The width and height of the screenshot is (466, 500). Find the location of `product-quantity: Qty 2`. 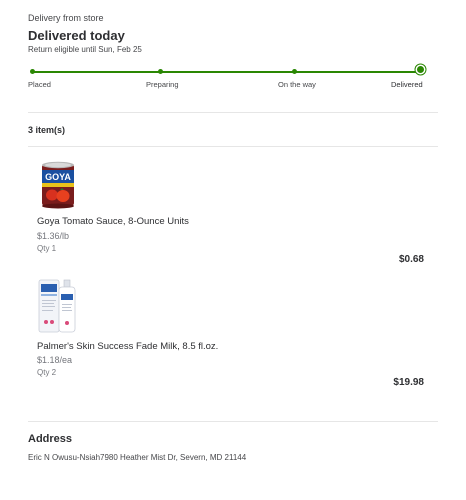

product-quantity: Qty 2 is located at coordinates (47, 372).